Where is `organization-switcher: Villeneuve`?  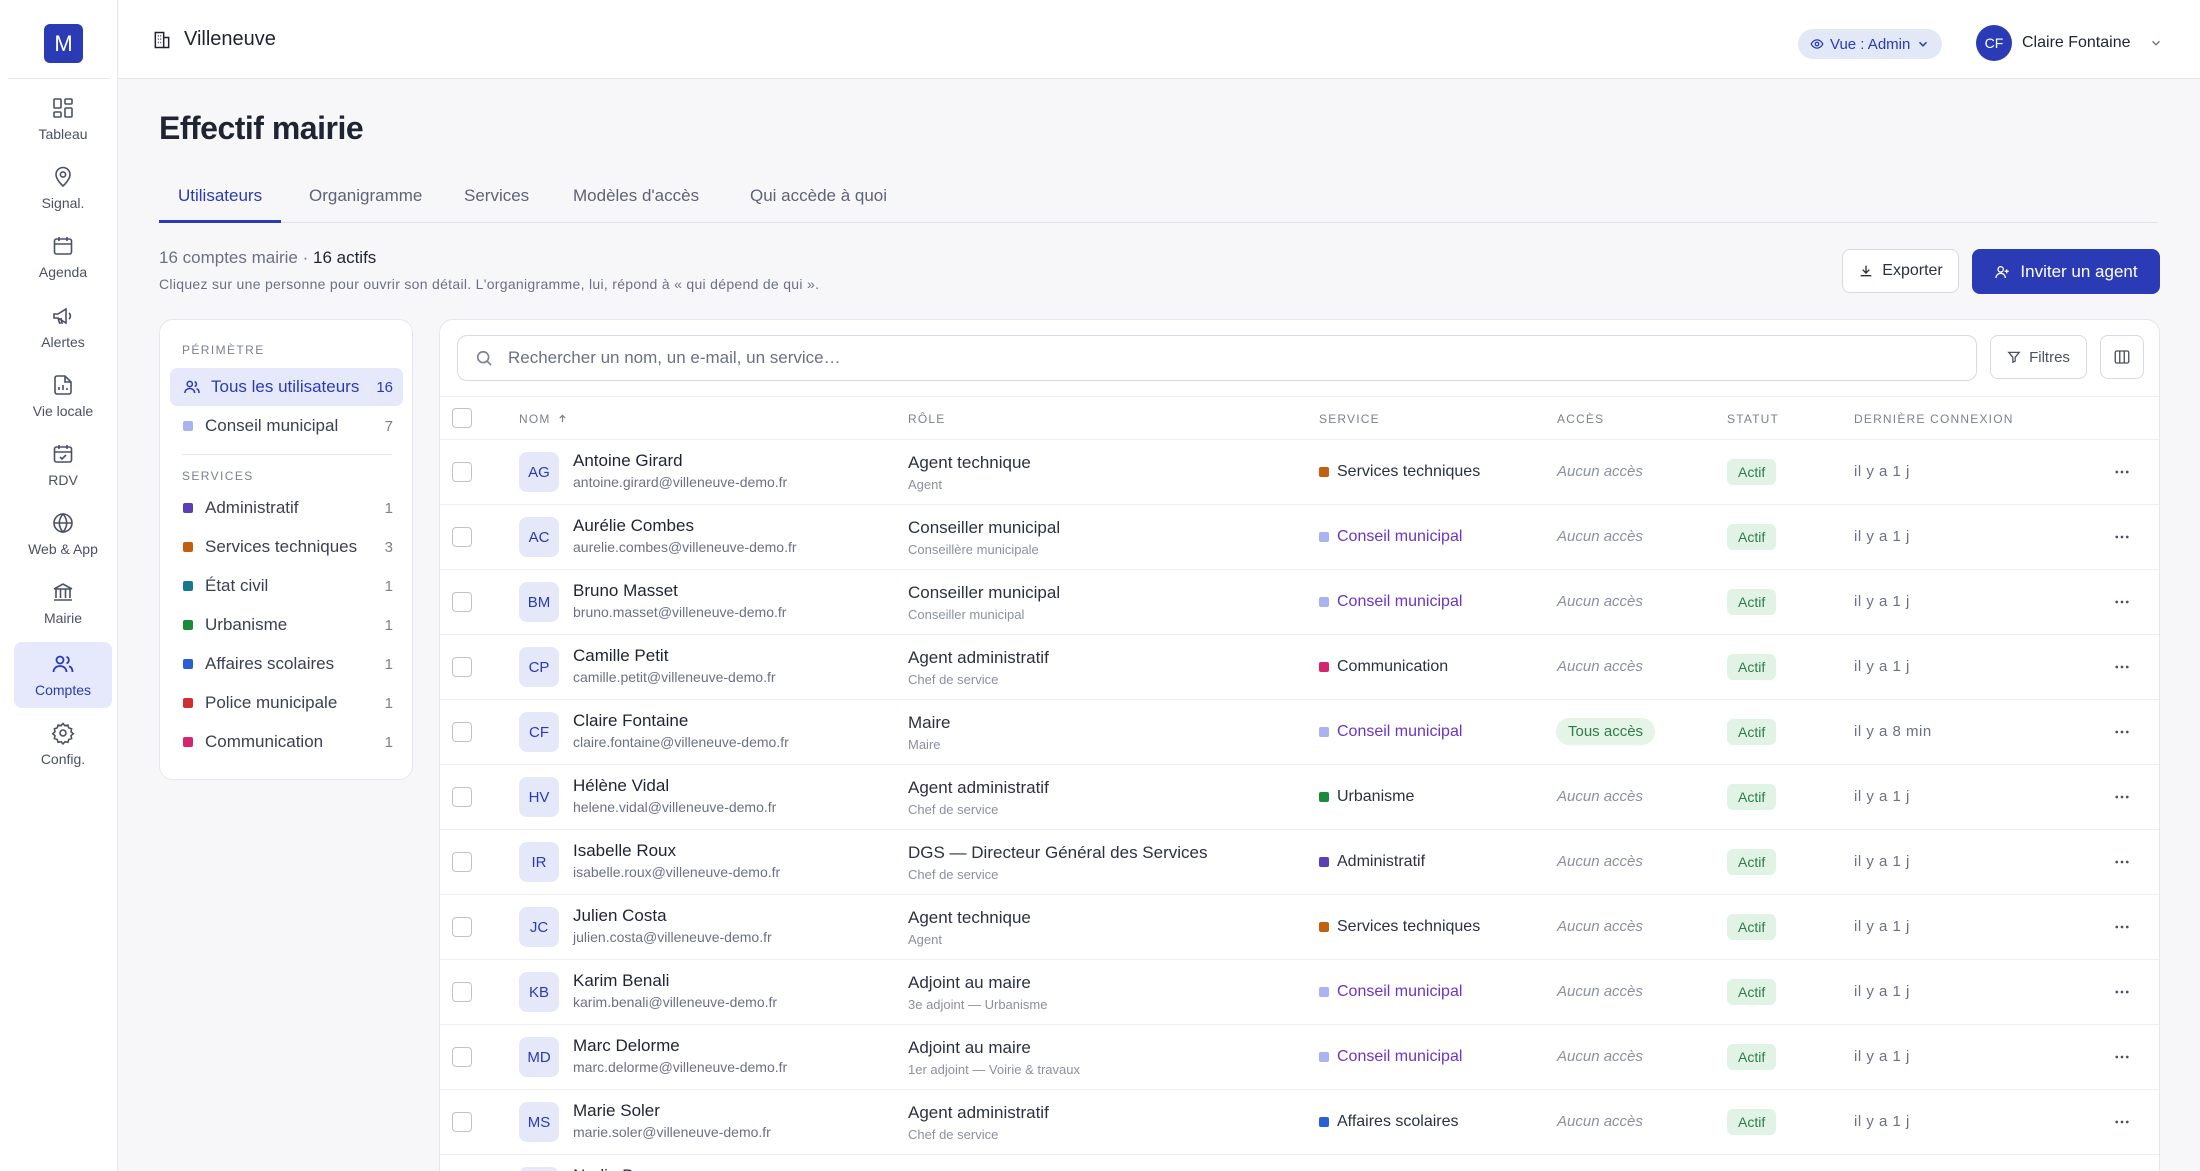 organization-switcher: Villeneuve is located at coordinates (214, 39).